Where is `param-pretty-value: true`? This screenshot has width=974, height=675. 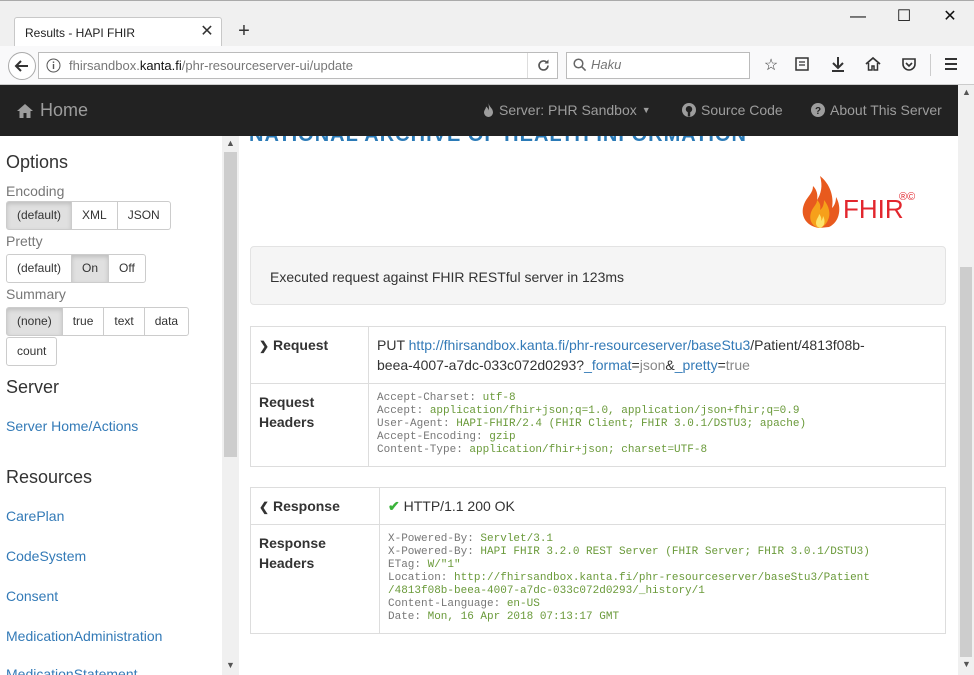
param-pretty-value: true is located at coordinates (737, 365).